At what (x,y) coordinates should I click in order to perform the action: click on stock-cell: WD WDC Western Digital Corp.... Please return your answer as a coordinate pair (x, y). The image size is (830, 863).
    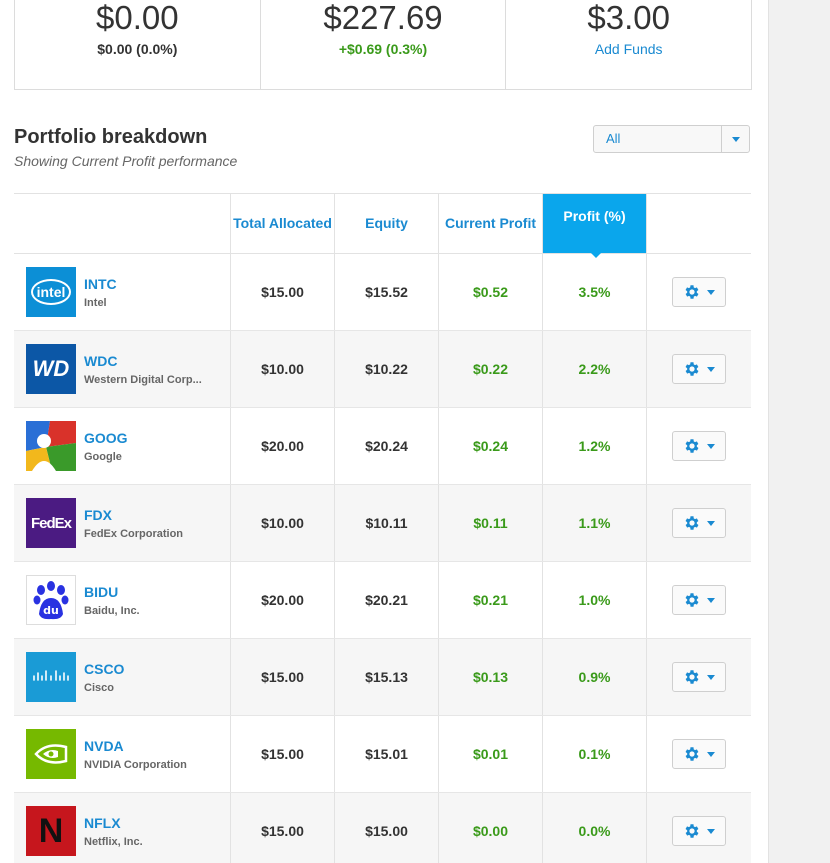
    Looking at the image, I should click on (122, 369).